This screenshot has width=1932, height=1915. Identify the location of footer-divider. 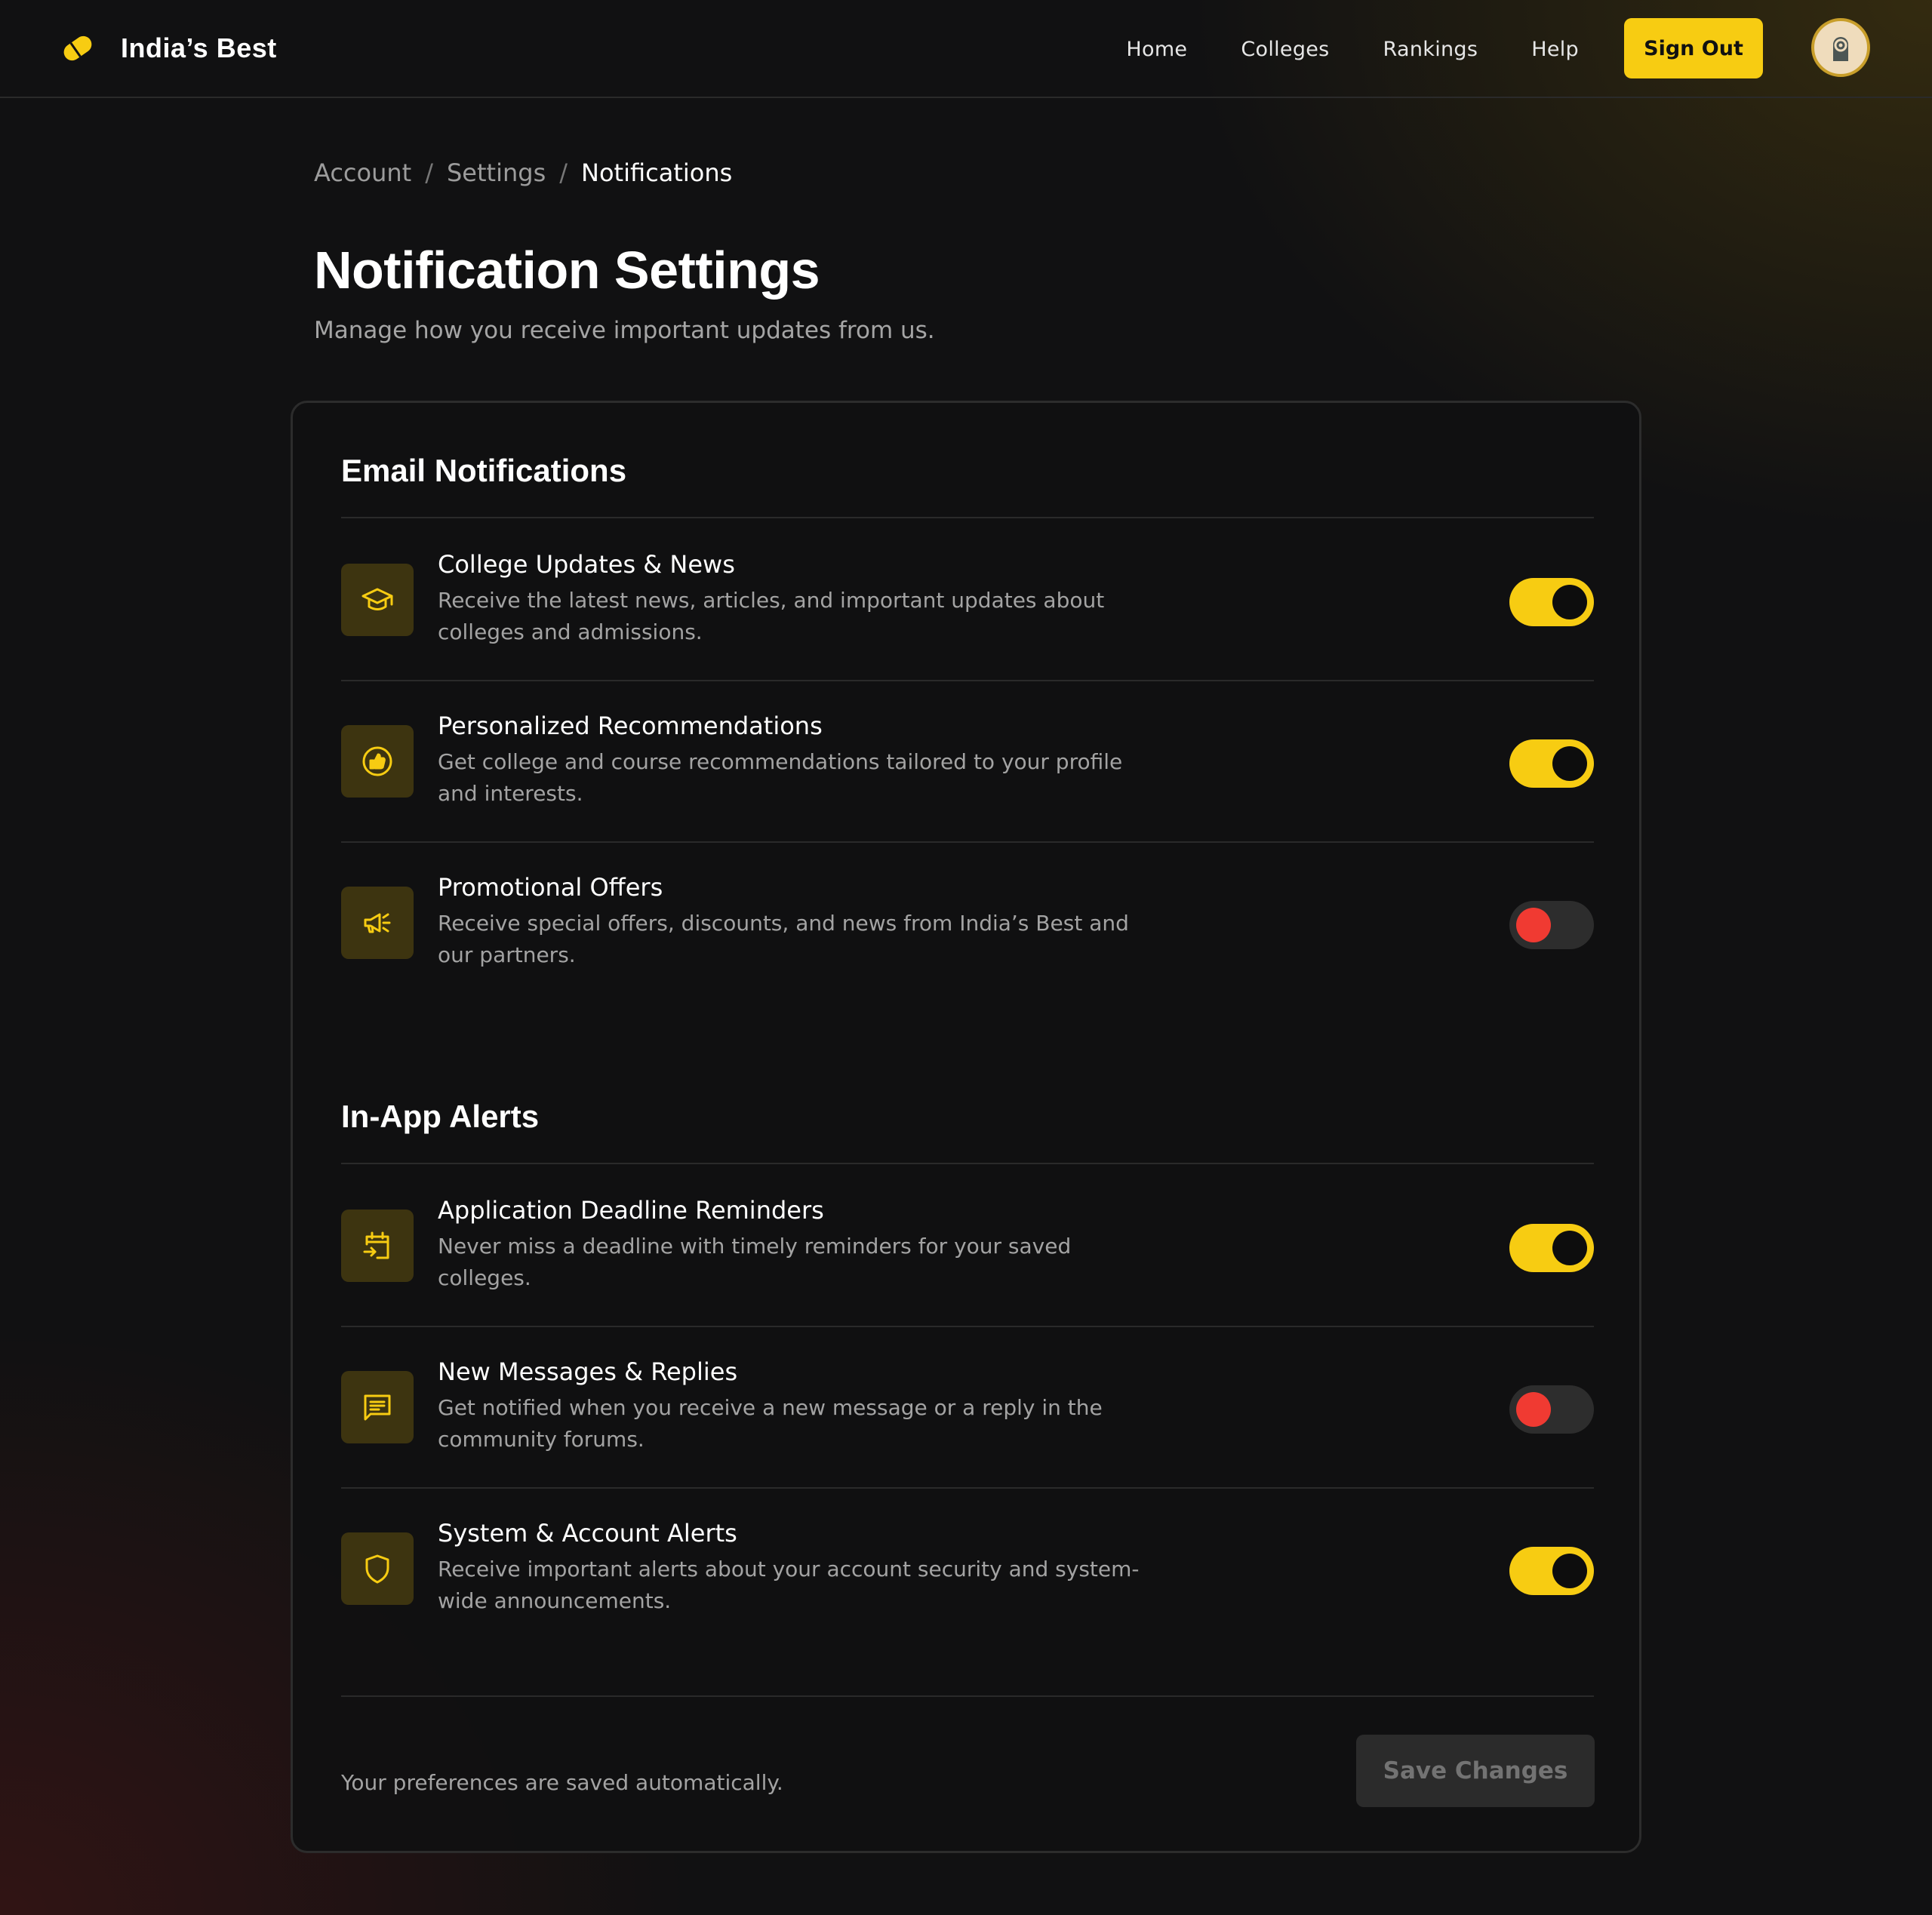
(967, 1696).